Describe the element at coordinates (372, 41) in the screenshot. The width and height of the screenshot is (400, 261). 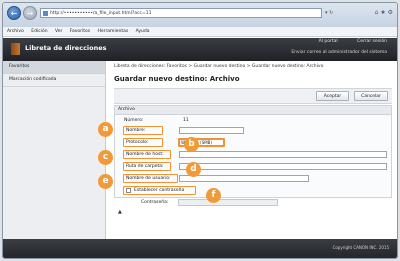
I see `logout-link: Cerrar sesión` at that location.